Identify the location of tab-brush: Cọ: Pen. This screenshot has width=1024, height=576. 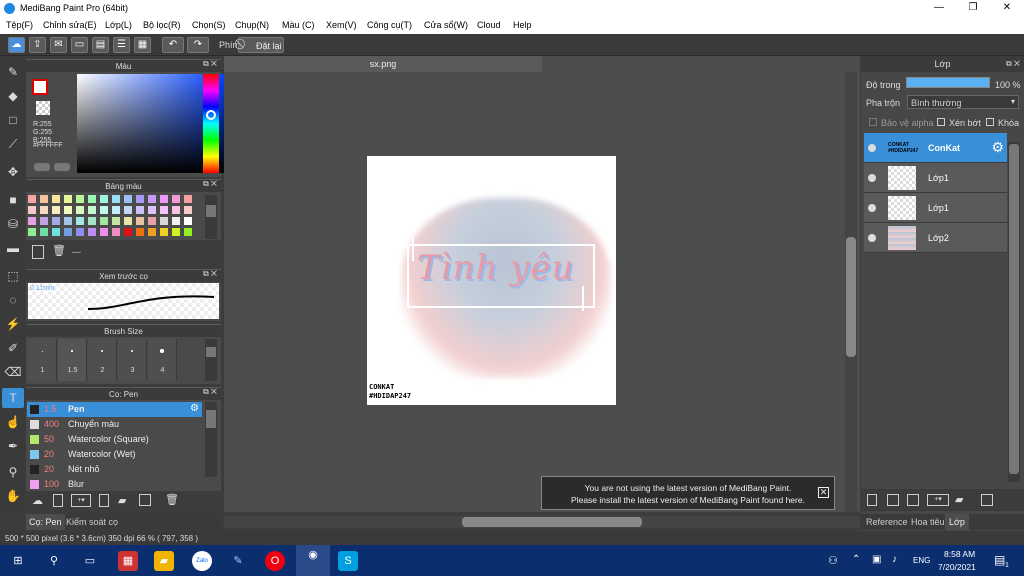
(45, 522).